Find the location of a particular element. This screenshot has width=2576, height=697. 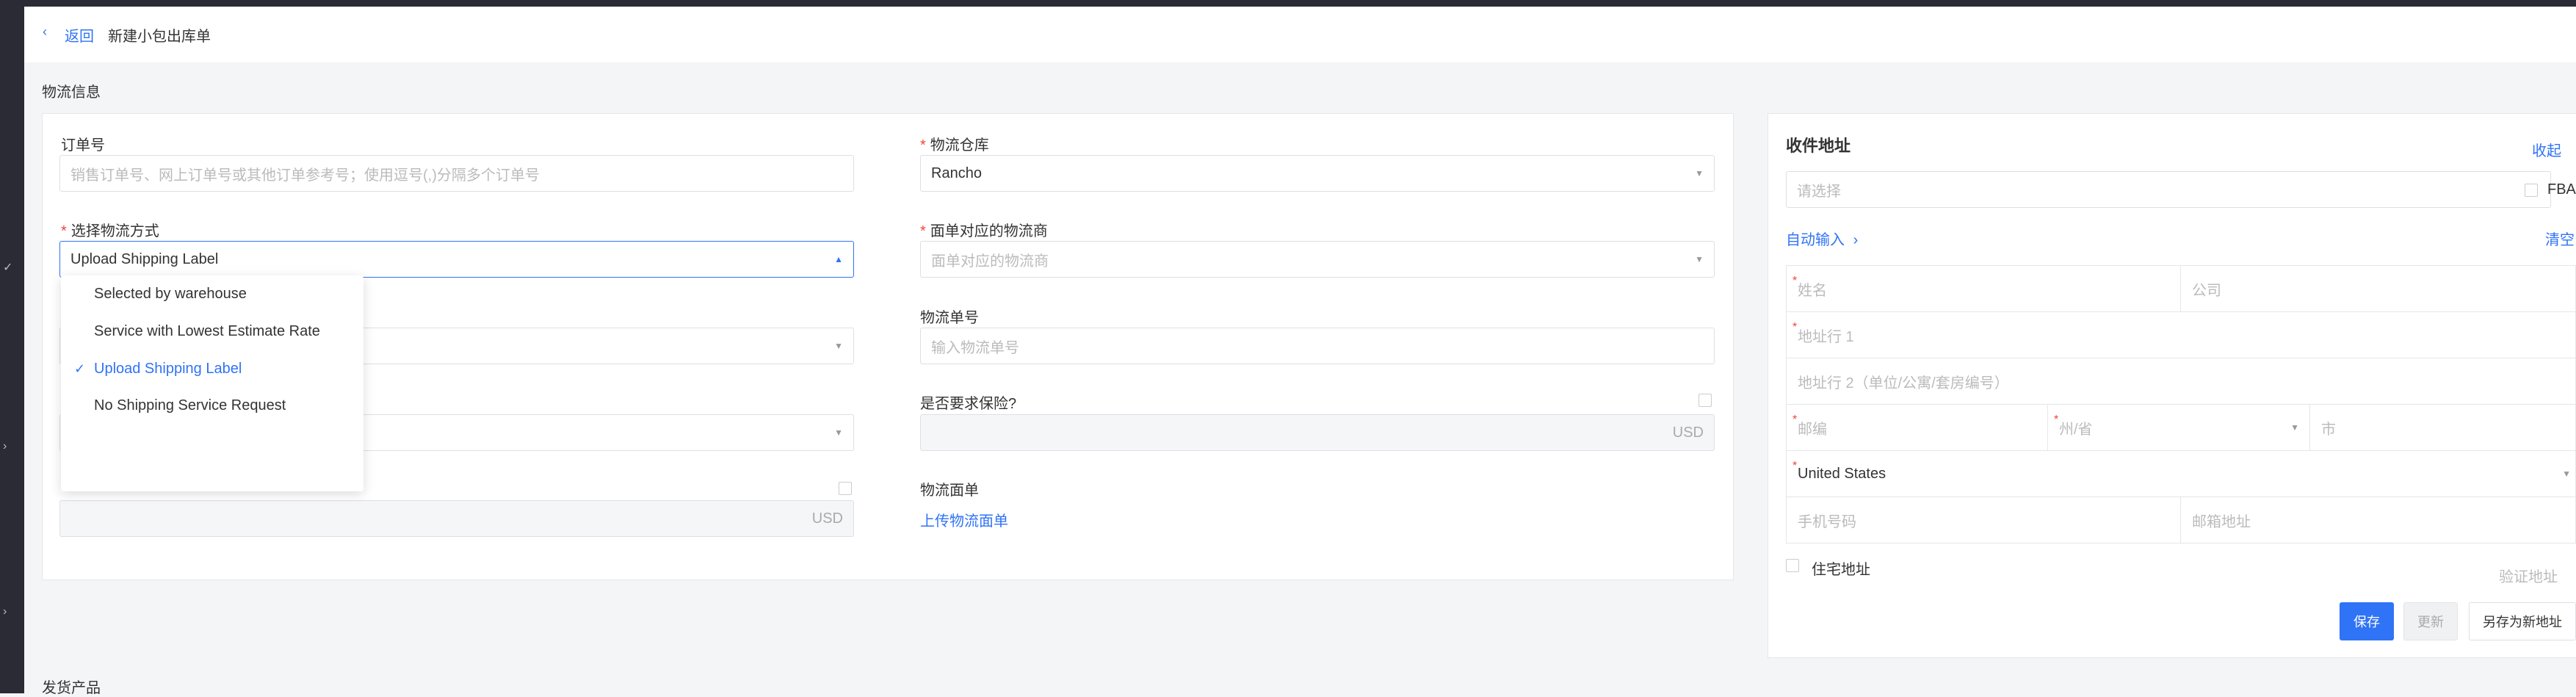

address-line2-input: 地址行 2（单位/公寓/套房编号） is located at coordinates (2181, 382).